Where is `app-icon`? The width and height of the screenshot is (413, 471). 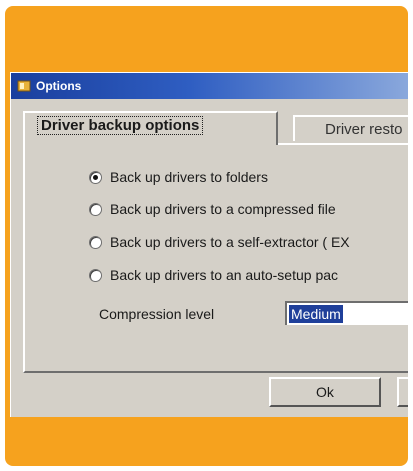 app-icon is located at coordinates (24, 86).